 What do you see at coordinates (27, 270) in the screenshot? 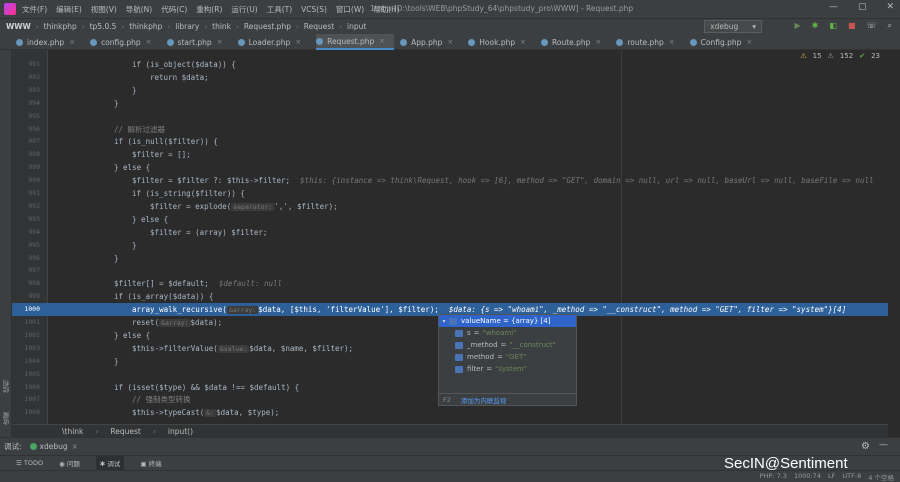
I see `line-number: 997` at bounding box center [27, 270].